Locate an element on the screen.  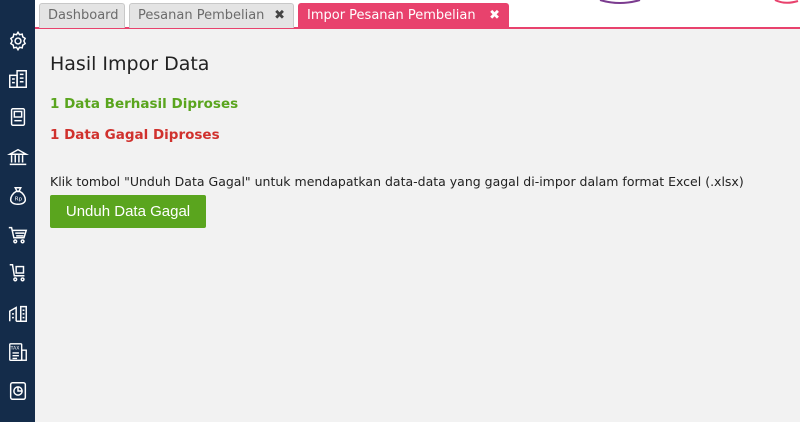
warehouse-icon is located at coordinates (17, 313).